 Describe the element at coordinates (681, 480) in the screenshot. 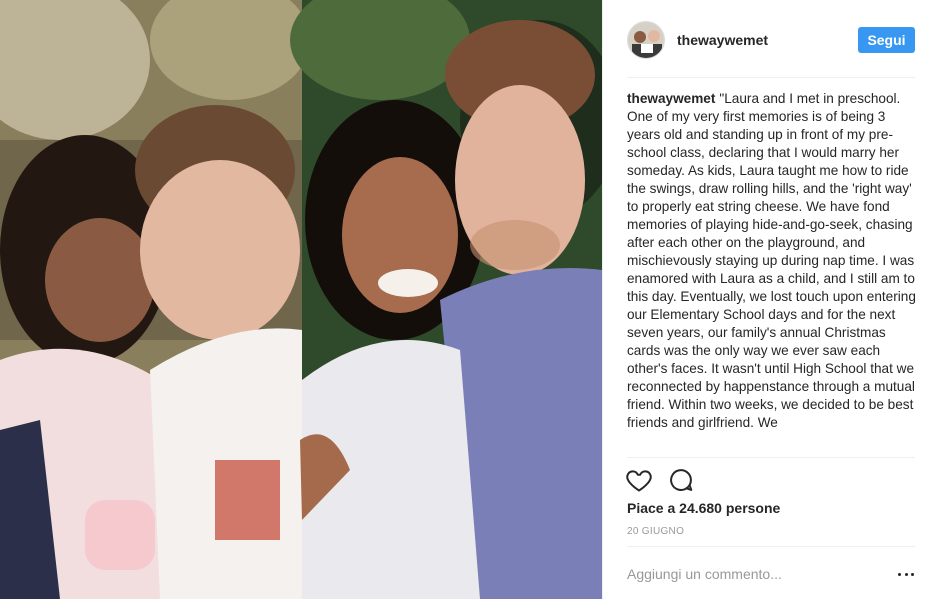

I see `comment-bubble-icon` at that location.